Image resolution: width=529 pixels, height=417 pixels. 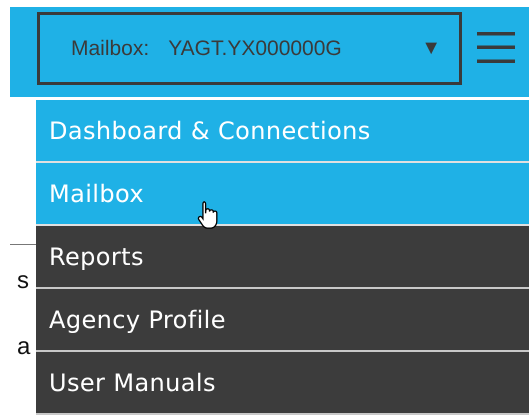 What do you see at coordinates (23, 281) in the screenshot?
I see `text-fragment: s` at bounding box center [23, 281].